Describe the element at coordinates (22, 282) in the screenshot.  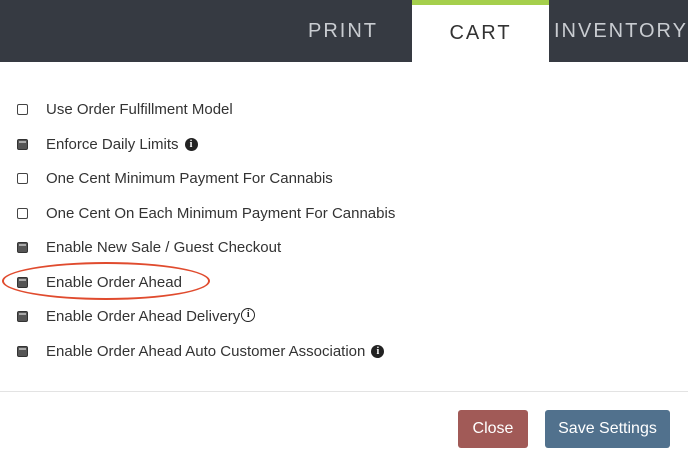
I see `checkbox-enable-order-ahead` at that location.